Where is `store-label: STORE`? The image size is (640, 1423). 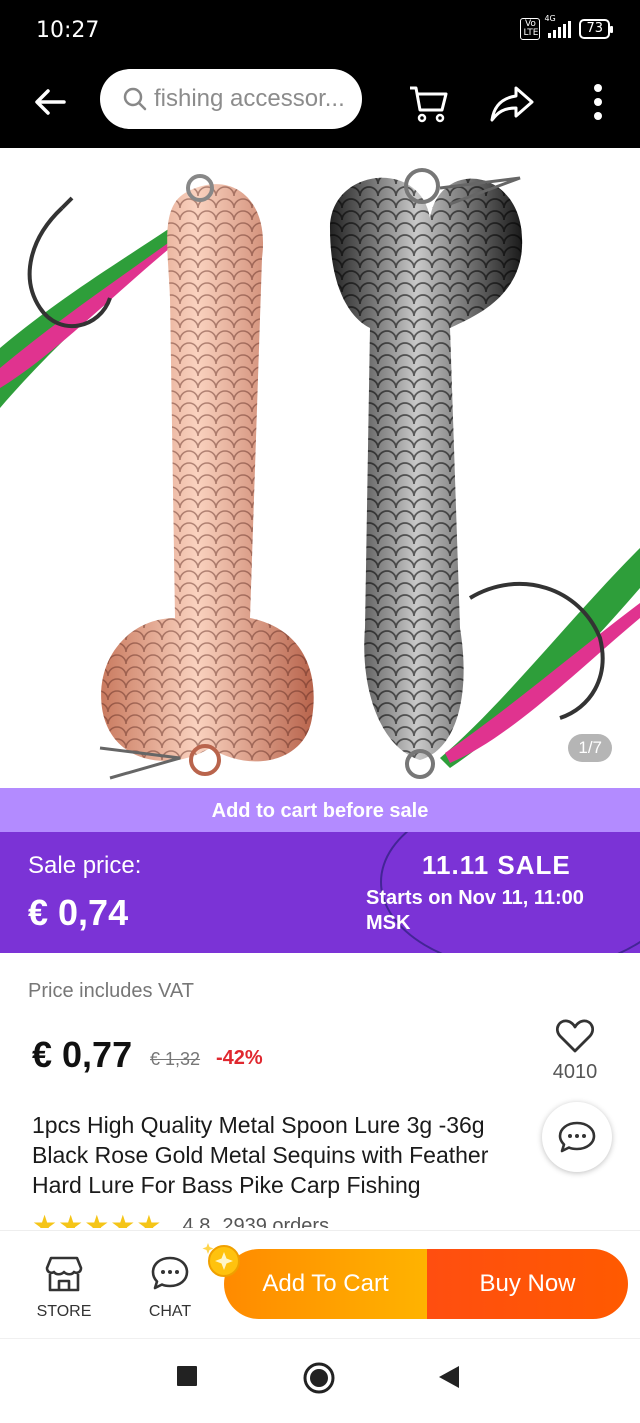
store-label: STORE is located at coordinates (64, 1311).